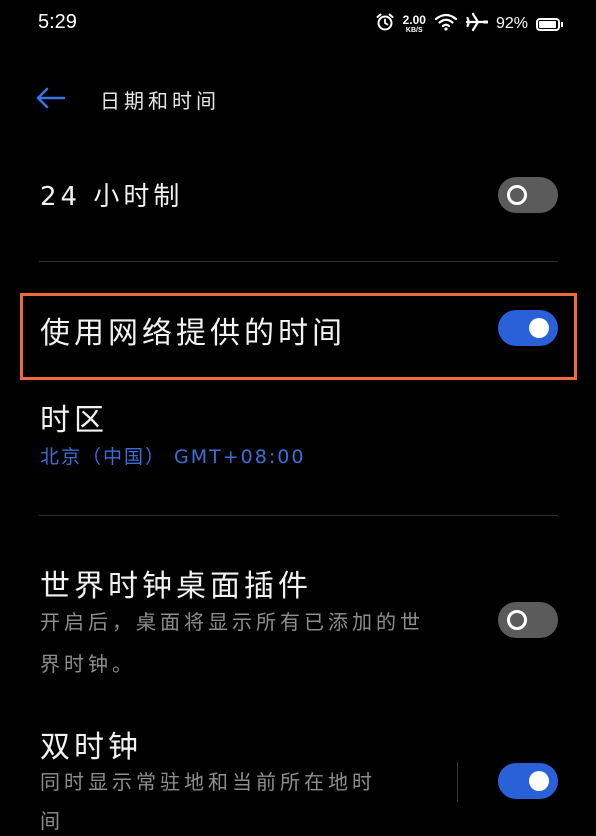  Describe the element at coordinates (477, 24) in the screenshot. I see `airplane-mode-icon` at that location.